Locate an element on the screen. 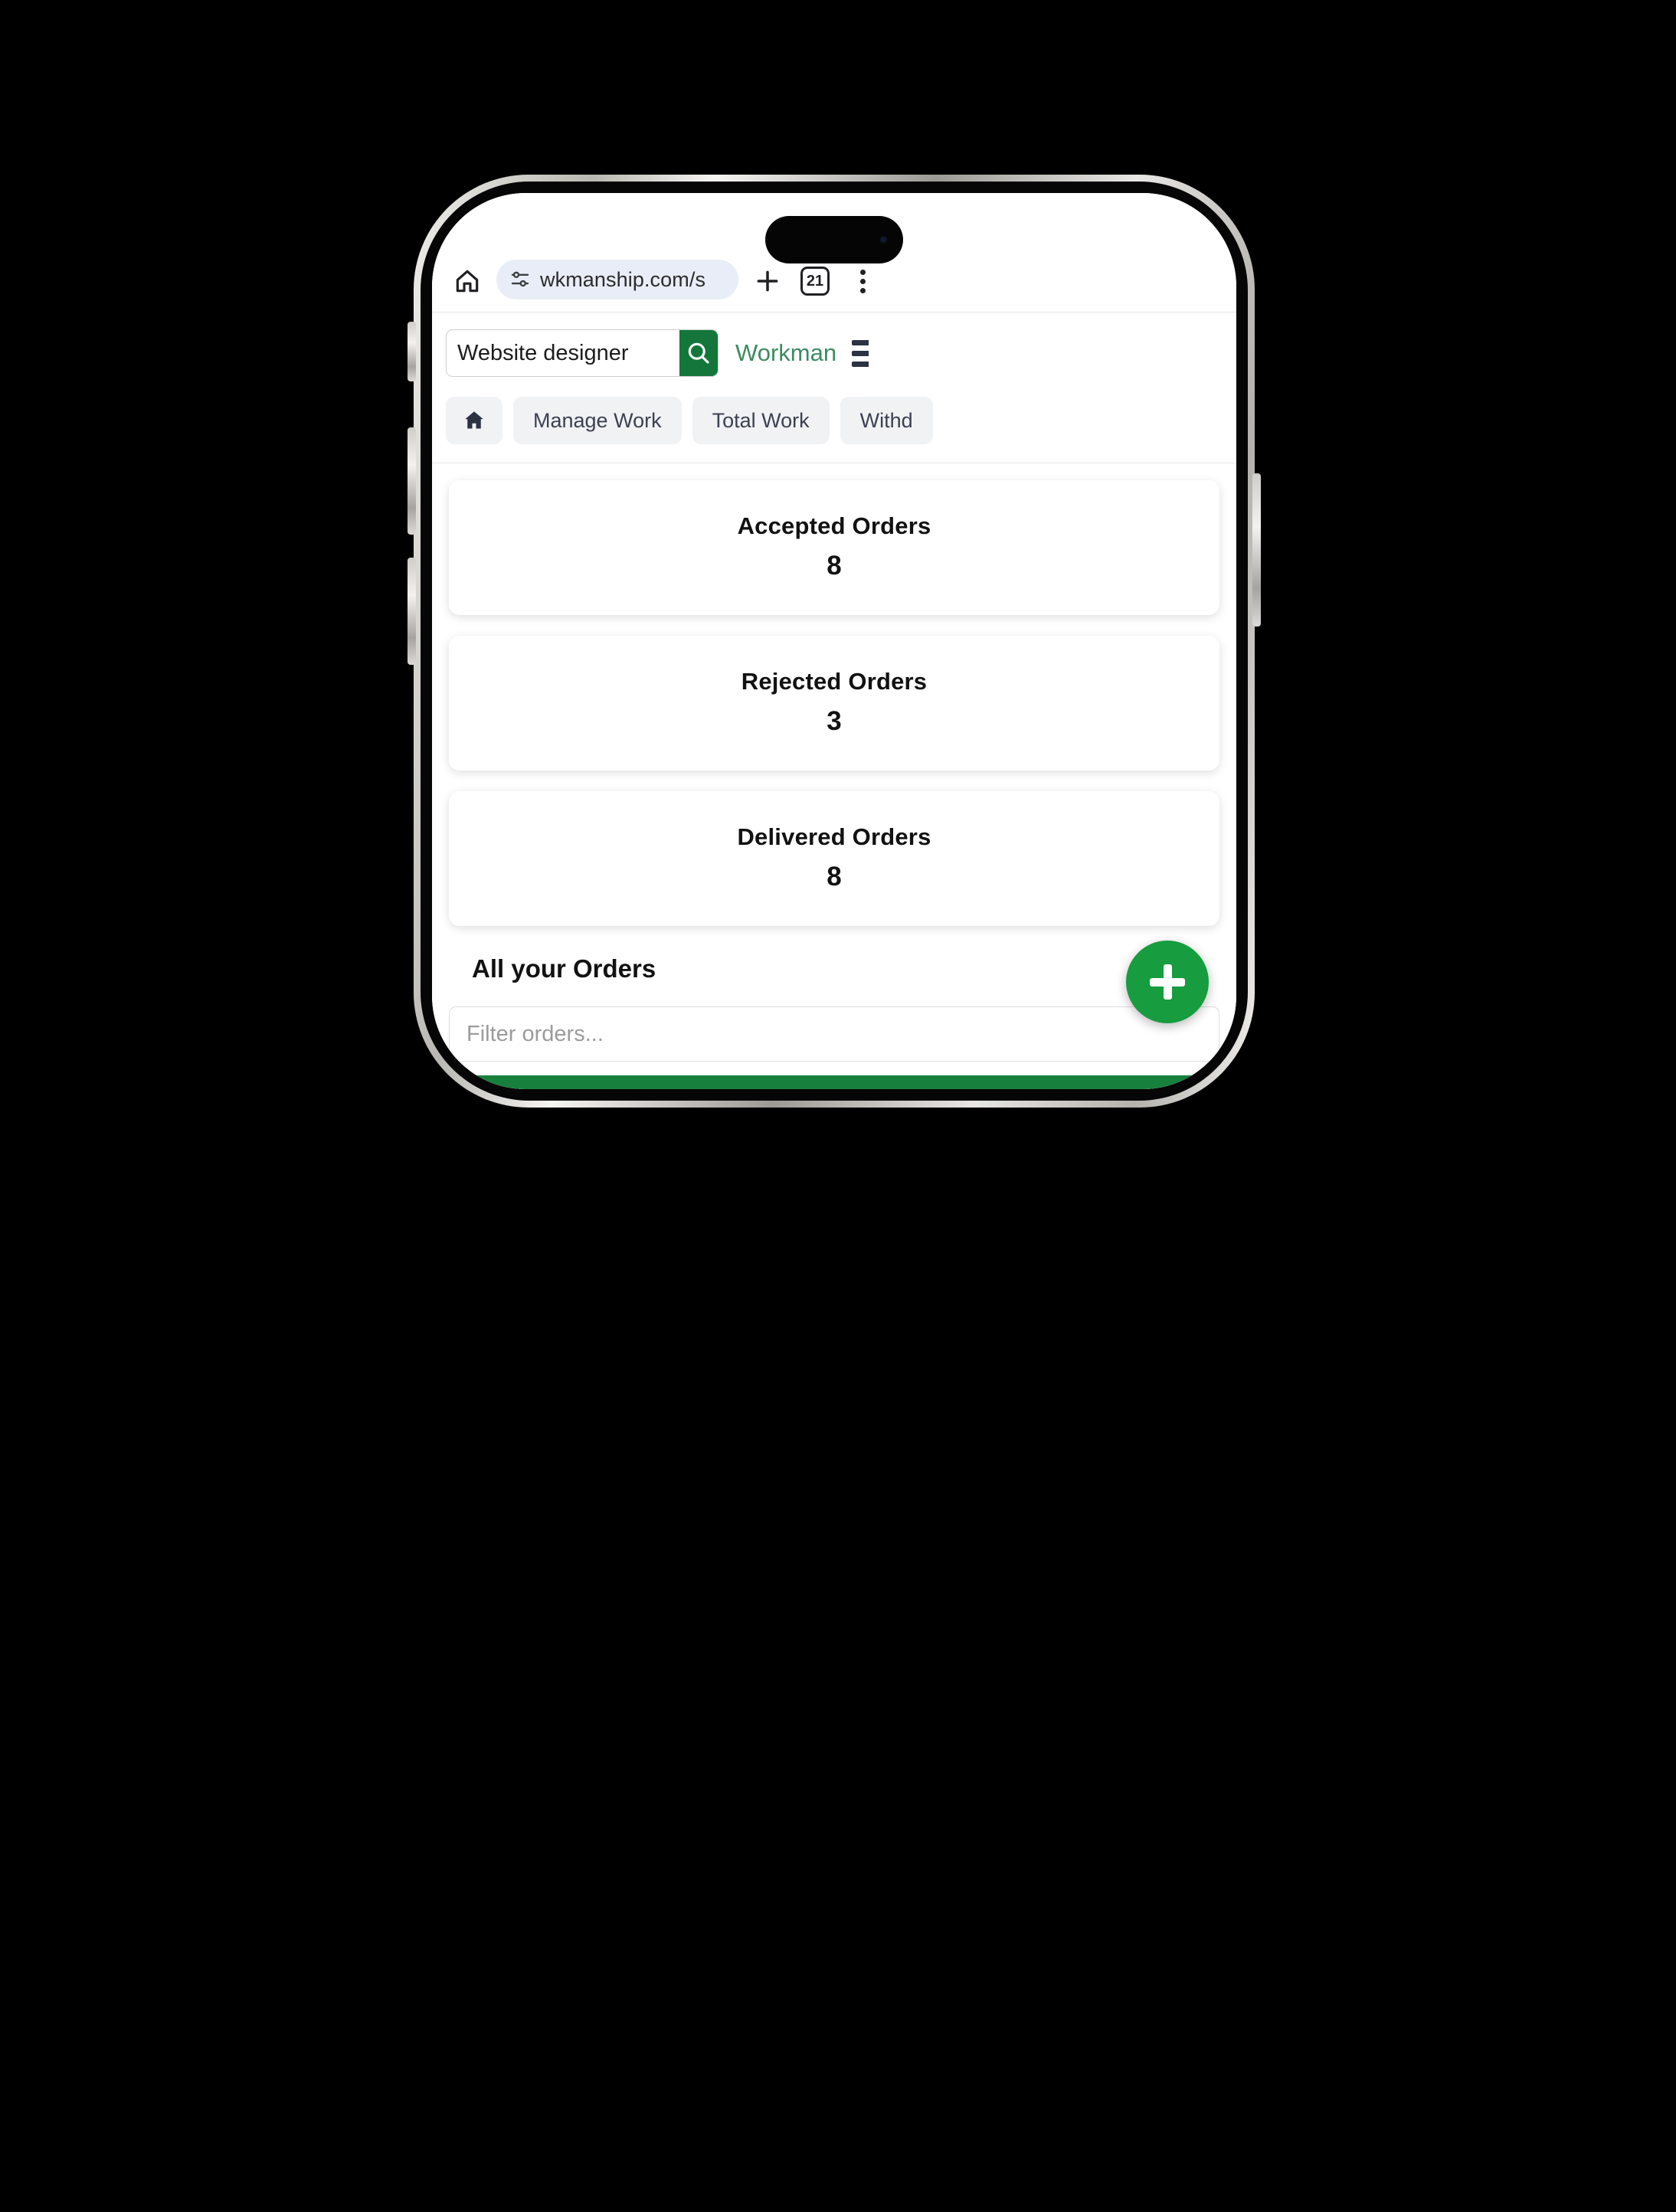  app-header: Workman Manage is located at coordinates (834, 388).